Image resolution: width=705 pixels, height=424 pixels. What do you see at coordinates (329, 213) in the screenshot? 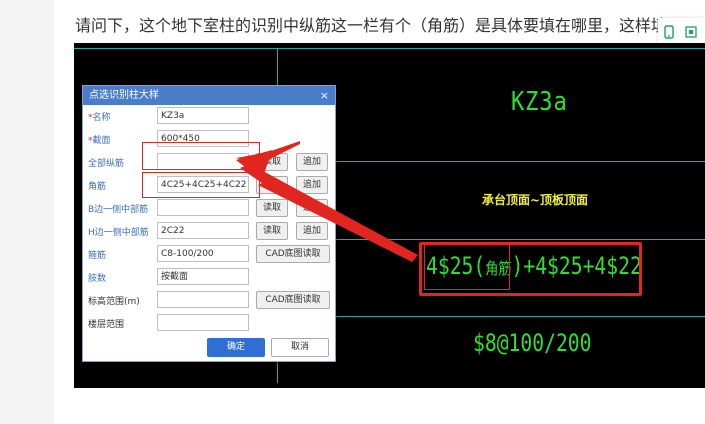
I see `arrow-to-corner` at bounding box center [329, 213].